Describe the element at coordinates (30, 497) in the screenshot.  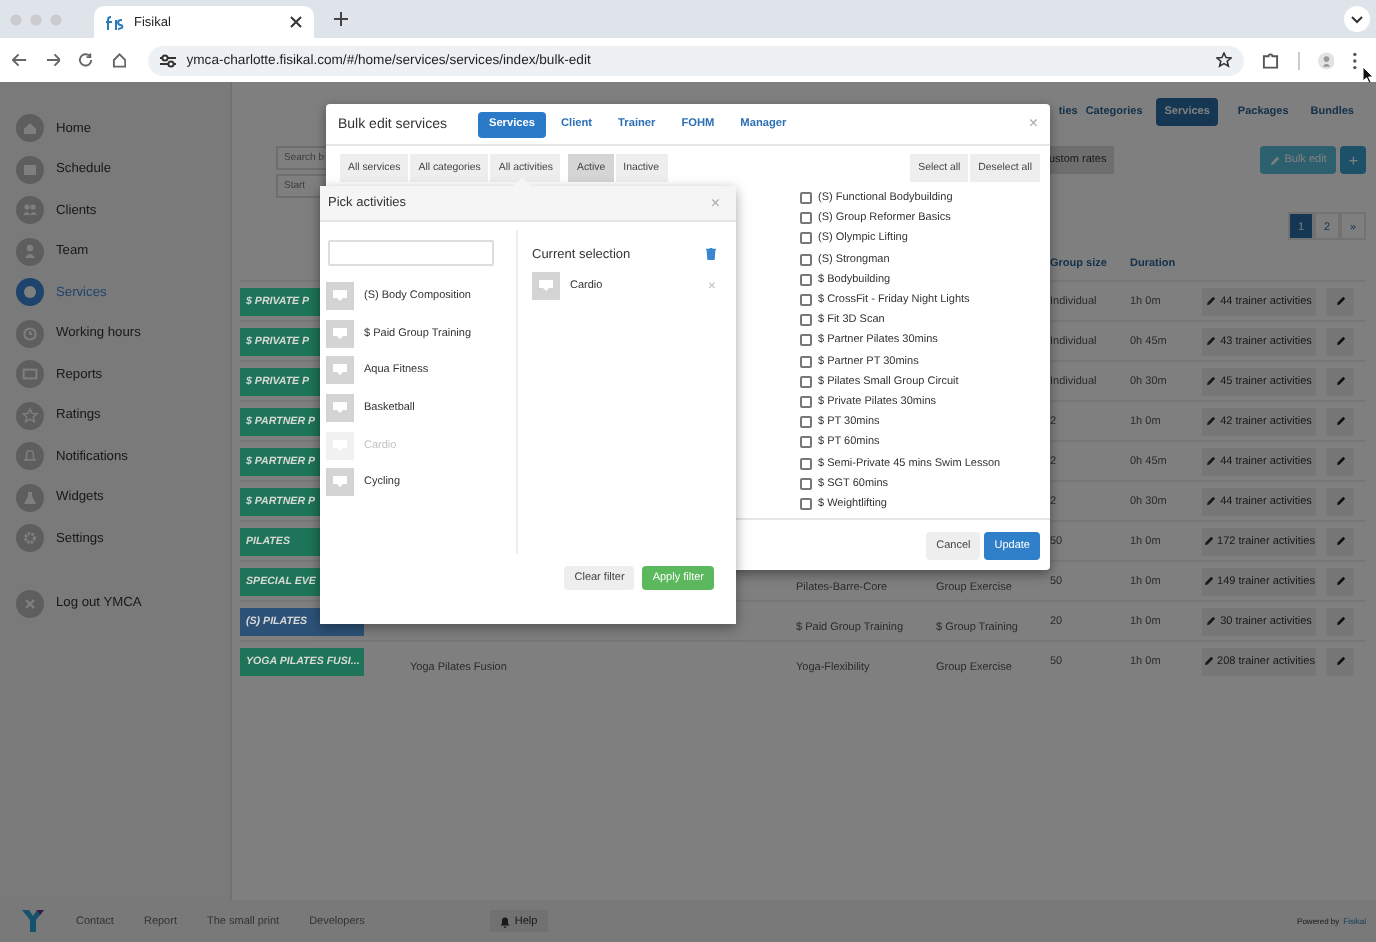
I see `flask-icon` at that location.